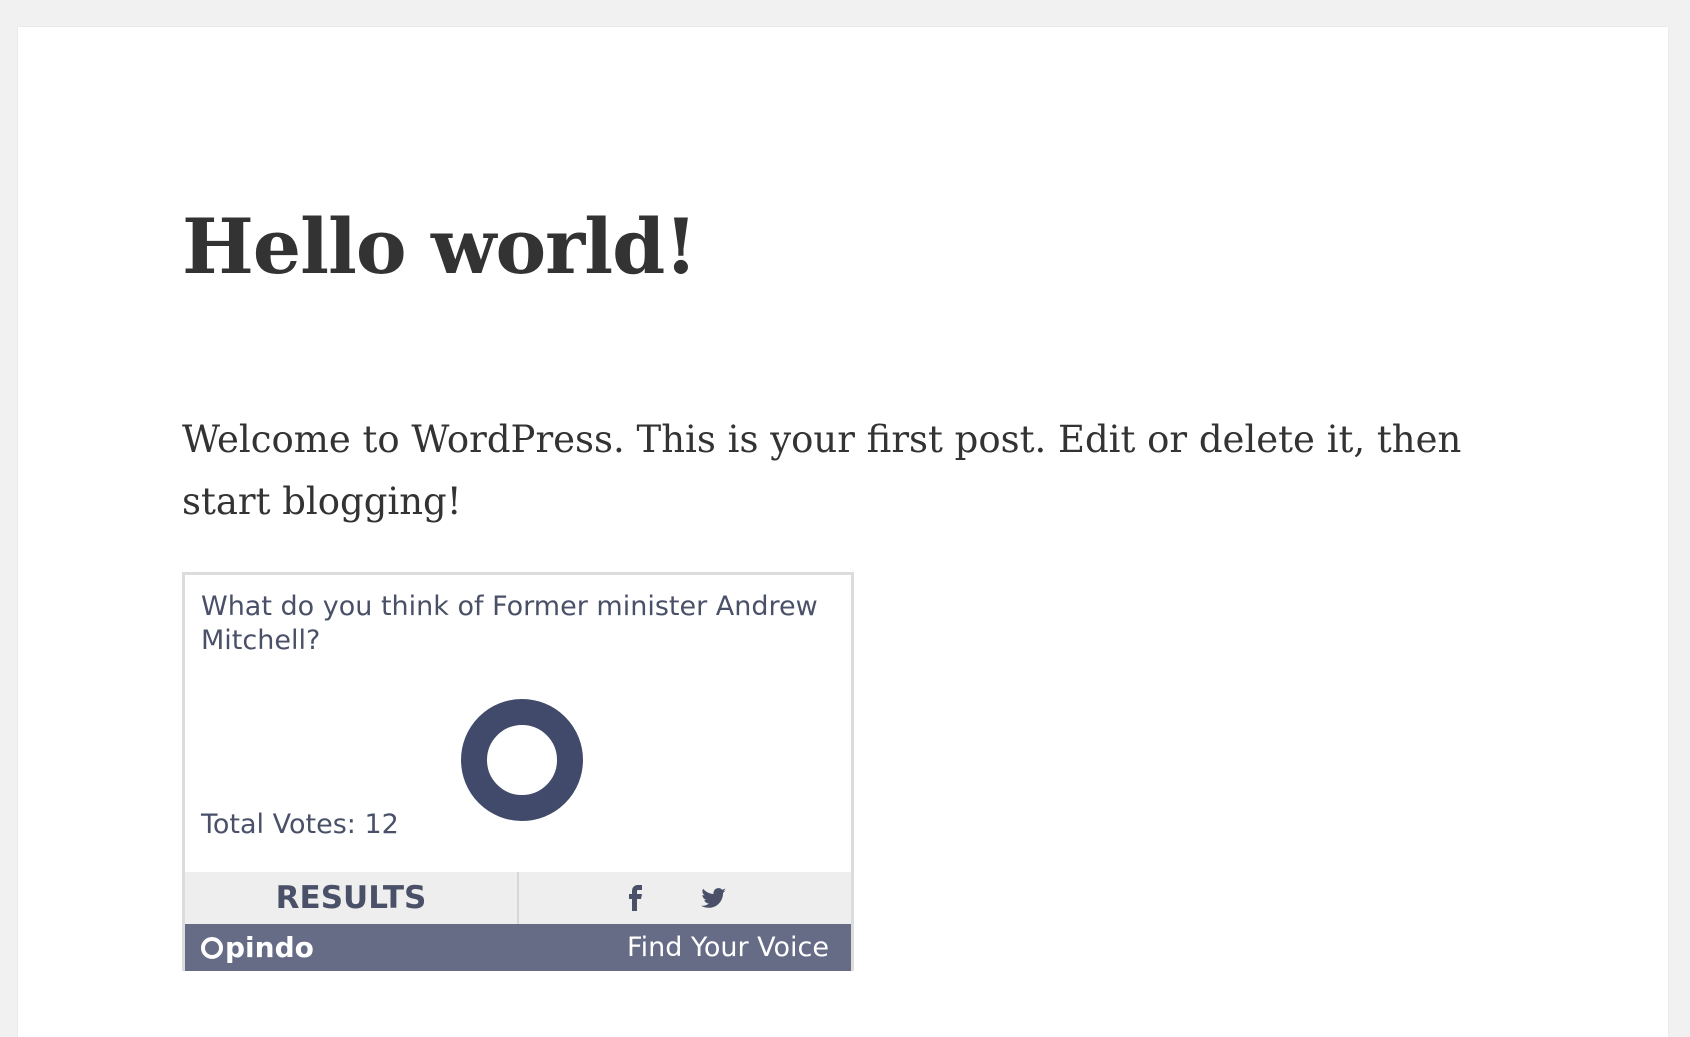 This screenshot has height=1037, width=1690. Describe the element at coordinates (713, 898) in the screenshot. I see `twitter-icon` at that location.